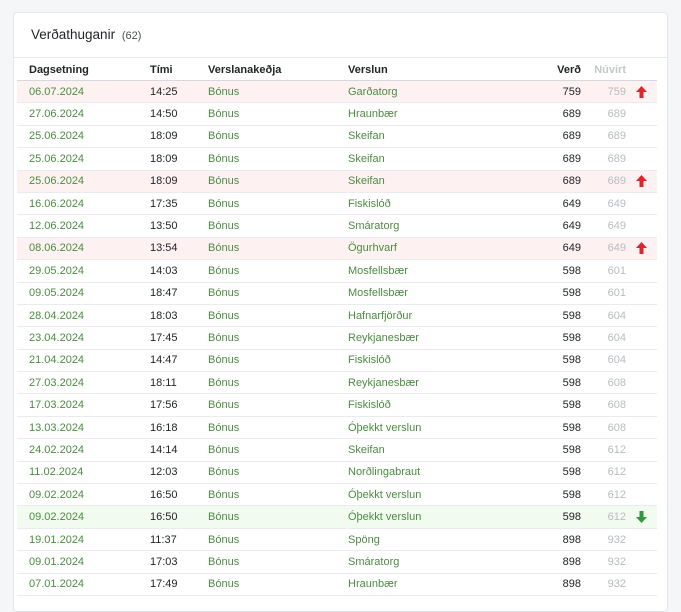  What do you see at coordinates (179, 137) in the screenshot?
I see `cell-time: 18:09` at bounding box center [179, 137].